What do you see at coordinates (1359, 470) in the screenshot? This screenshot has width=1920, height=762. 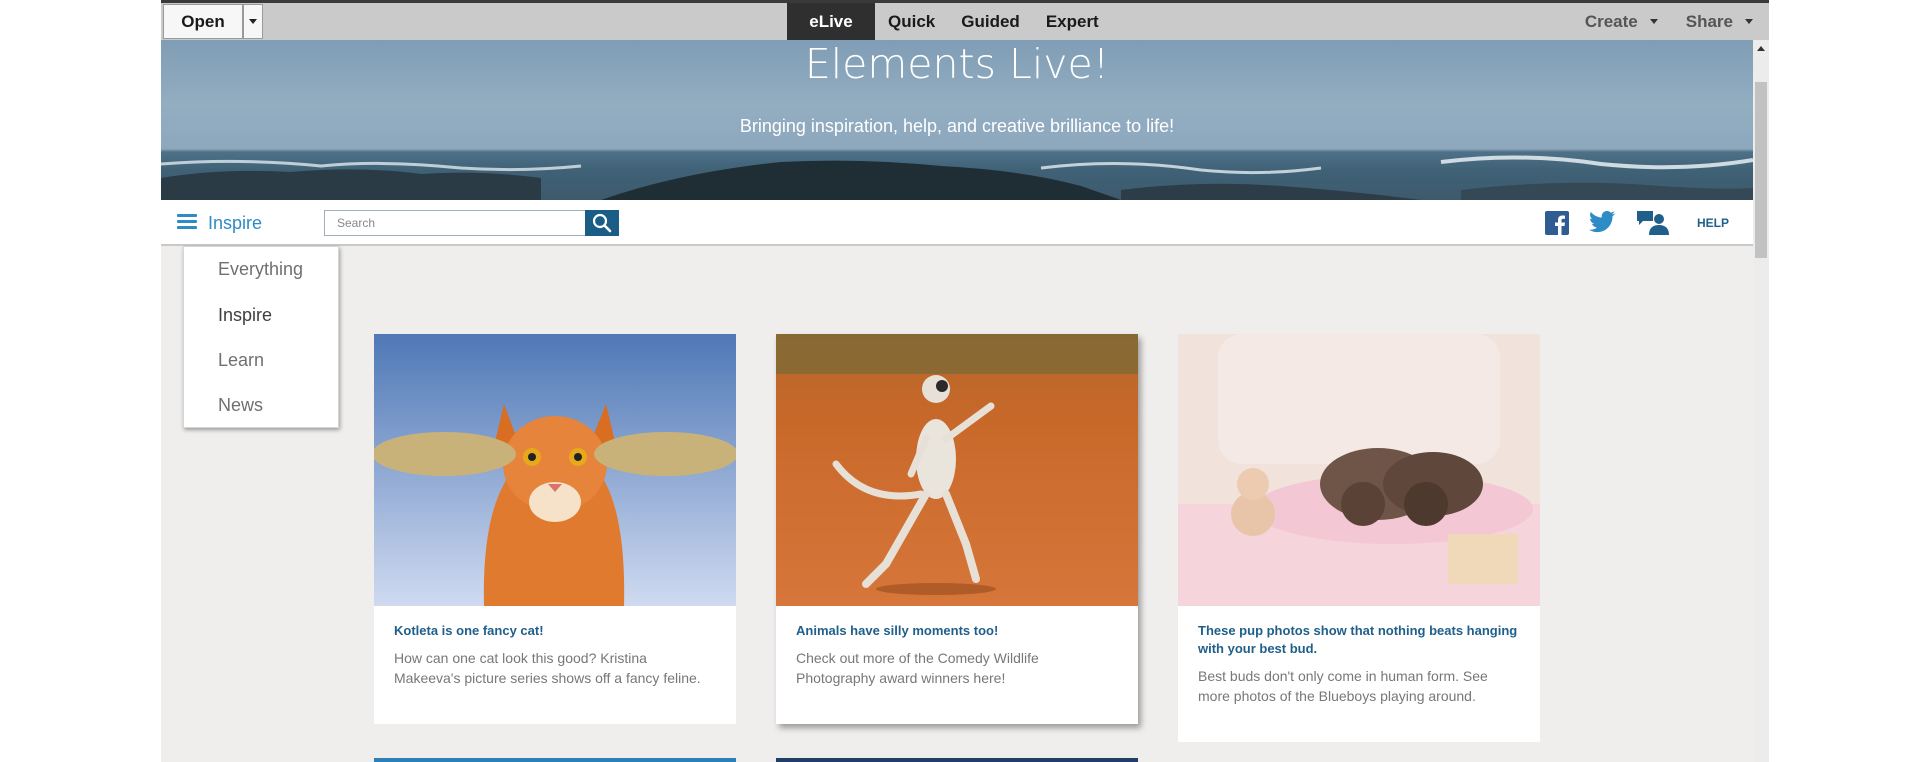 I see `sleeping-dogs-image` at bounding box center [1359, 470].